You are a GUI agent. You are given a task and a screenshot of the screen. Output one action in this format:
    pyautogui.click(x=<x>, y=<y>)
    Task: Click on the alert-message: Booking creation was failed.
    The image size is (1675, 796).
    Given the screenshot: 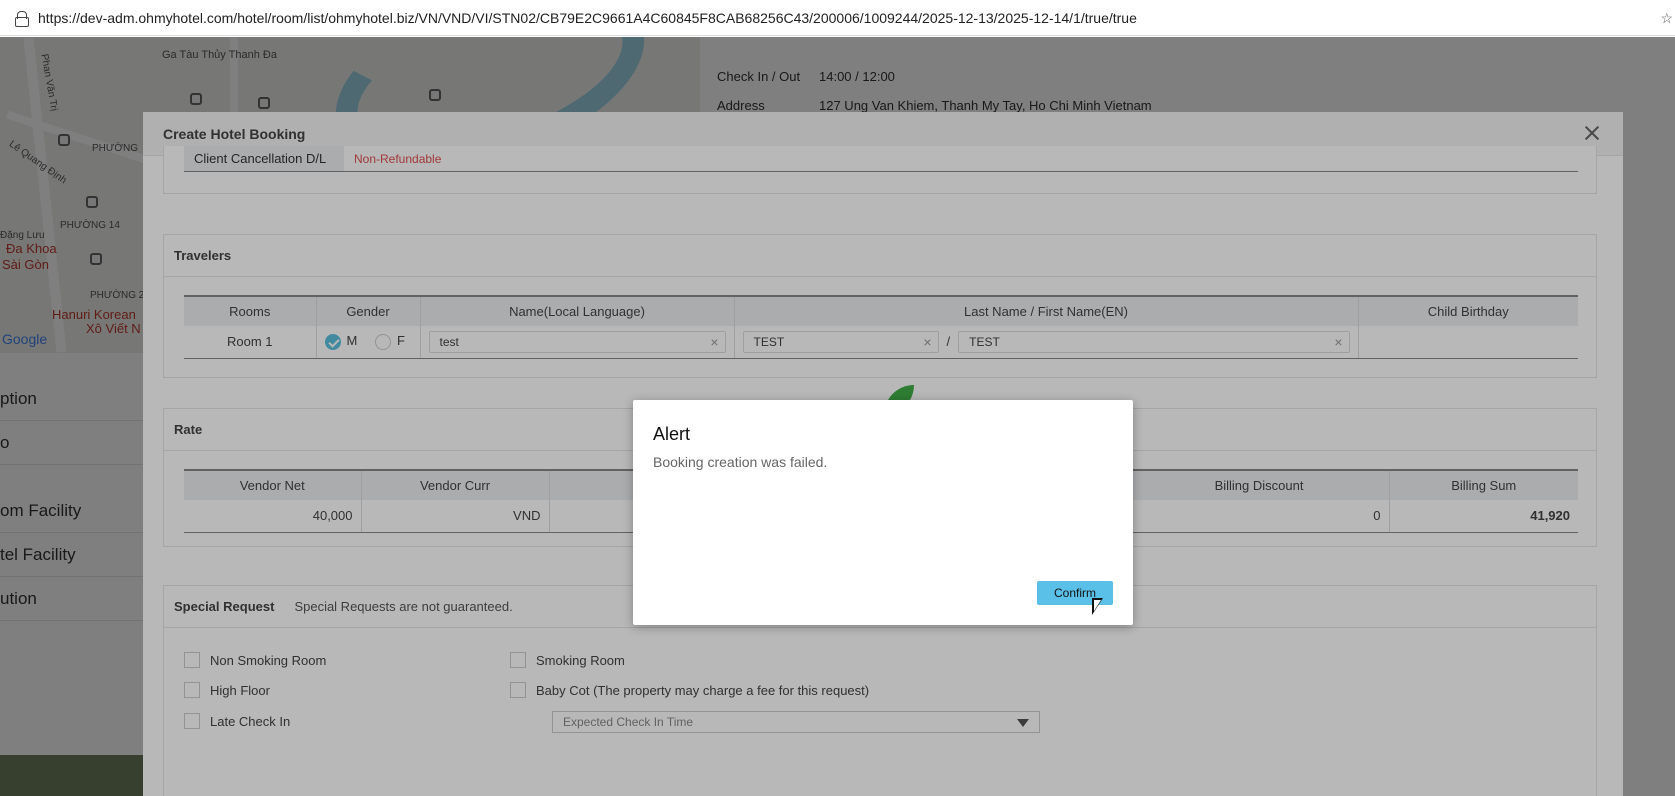 What is the action you would take?
    pyautogui.click(x=740, y=462)
    